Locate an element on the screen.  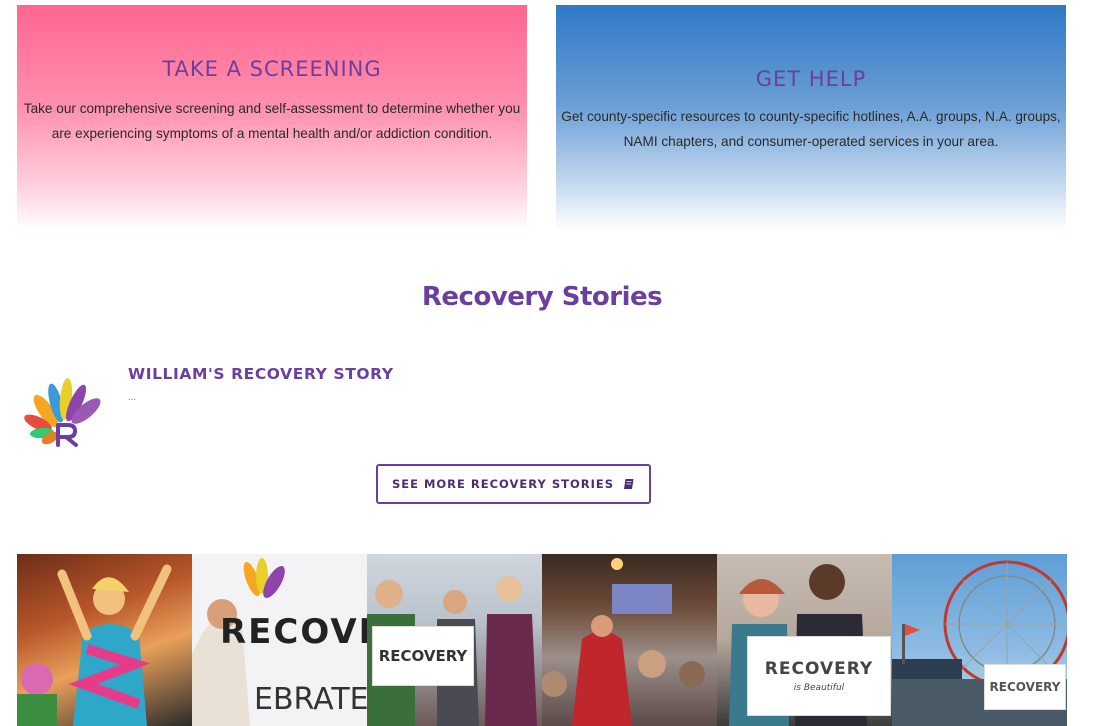
recovery-sign-fair-text: RECOVERY is located at coordinates (1025, 687).